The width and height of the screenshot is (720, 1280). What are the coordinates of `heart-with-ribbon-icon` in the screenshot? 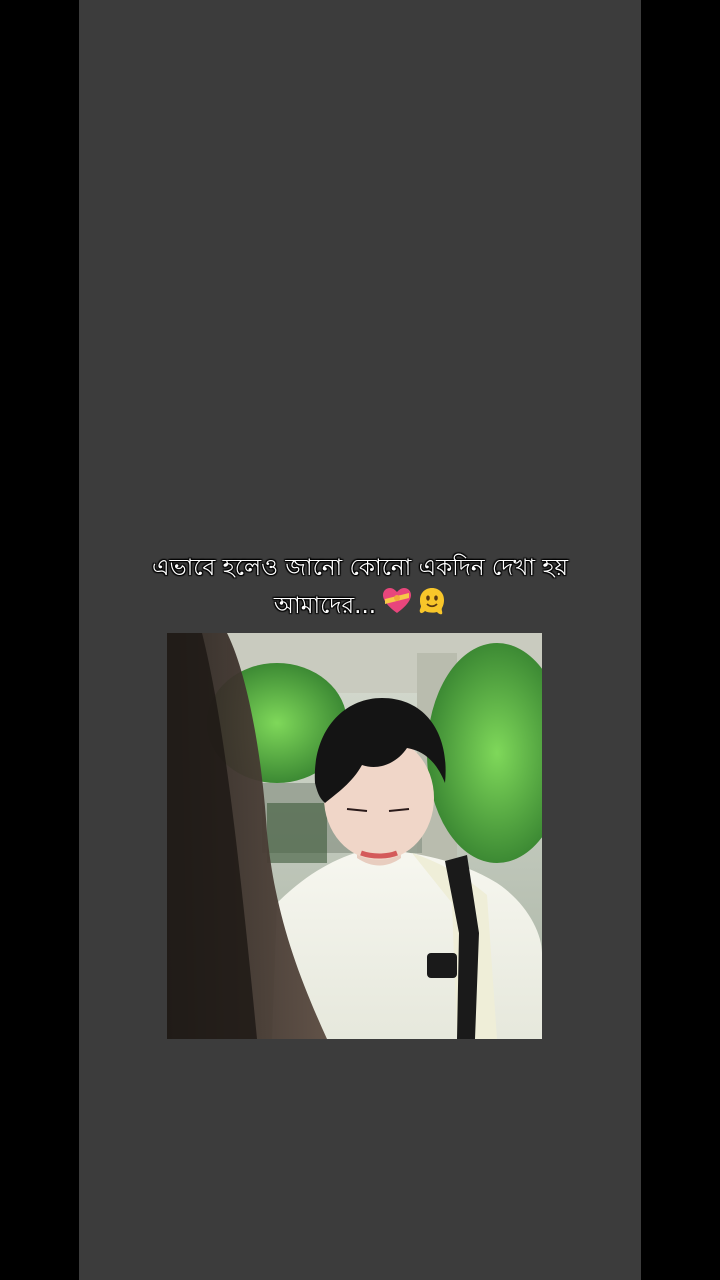 It's located at (397, 606).